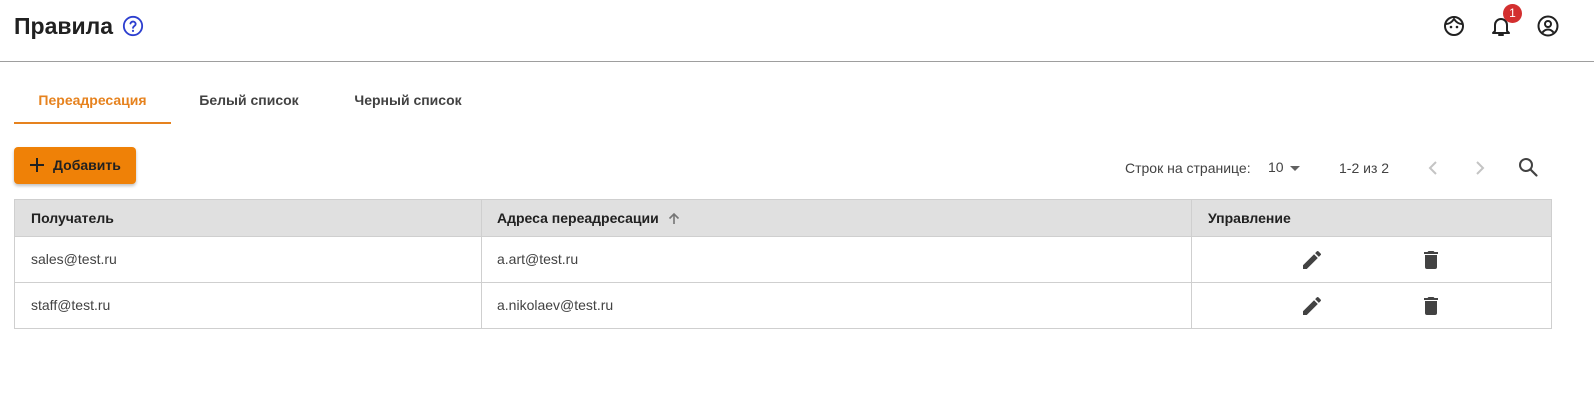  I want to click on plus-icon, so click(37, 165).